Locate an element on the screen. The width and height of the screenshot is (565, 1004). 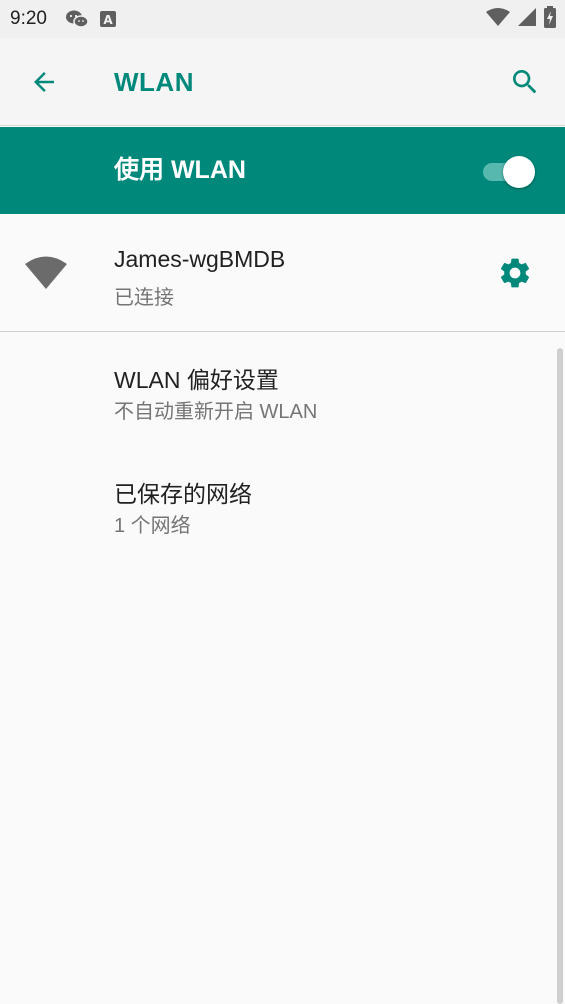
saved-networks-item: 已保存的网络 1 个网络 is located at coordinates (277, 504).